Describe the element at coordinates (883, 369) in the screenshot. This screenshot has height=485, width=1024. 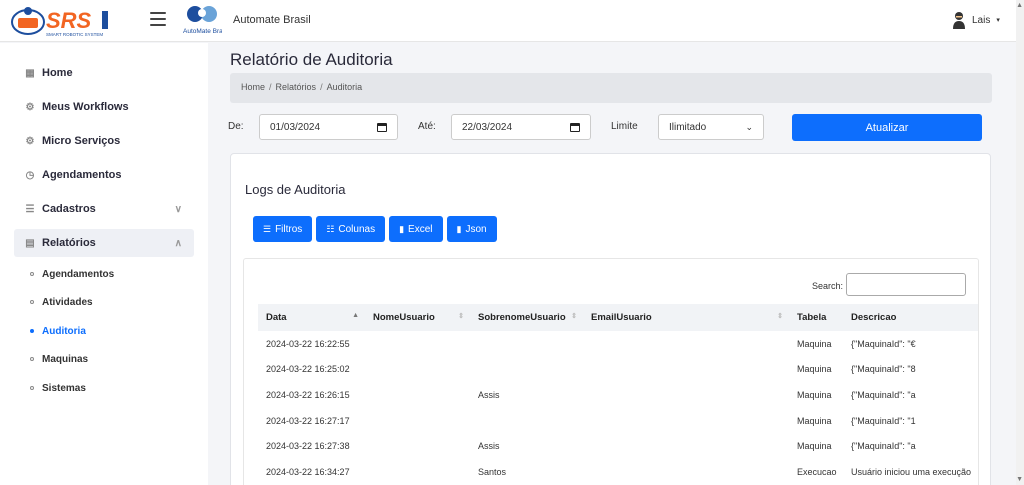
I see `table-cell: {"MaquinaId": "8` at that location.